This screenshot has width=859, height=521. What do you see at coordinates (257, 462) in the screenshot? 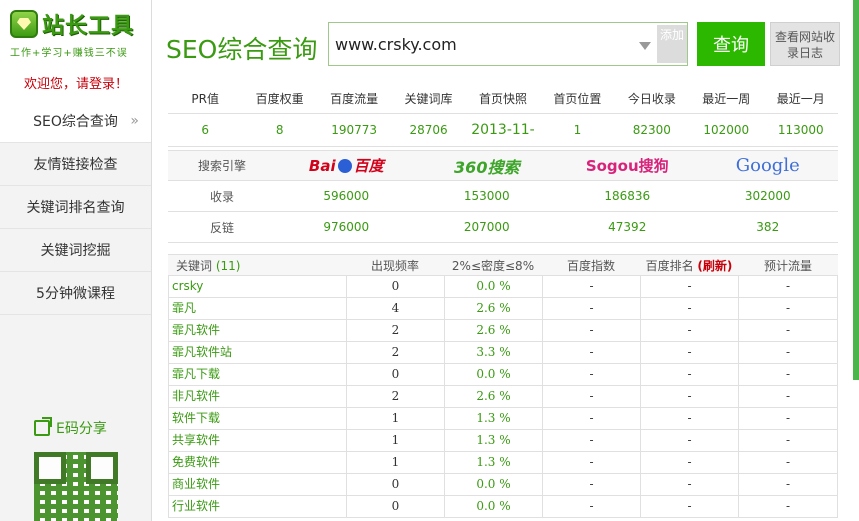
I see `keyword-cell: 免费软件` at bounding box center [257, 462].